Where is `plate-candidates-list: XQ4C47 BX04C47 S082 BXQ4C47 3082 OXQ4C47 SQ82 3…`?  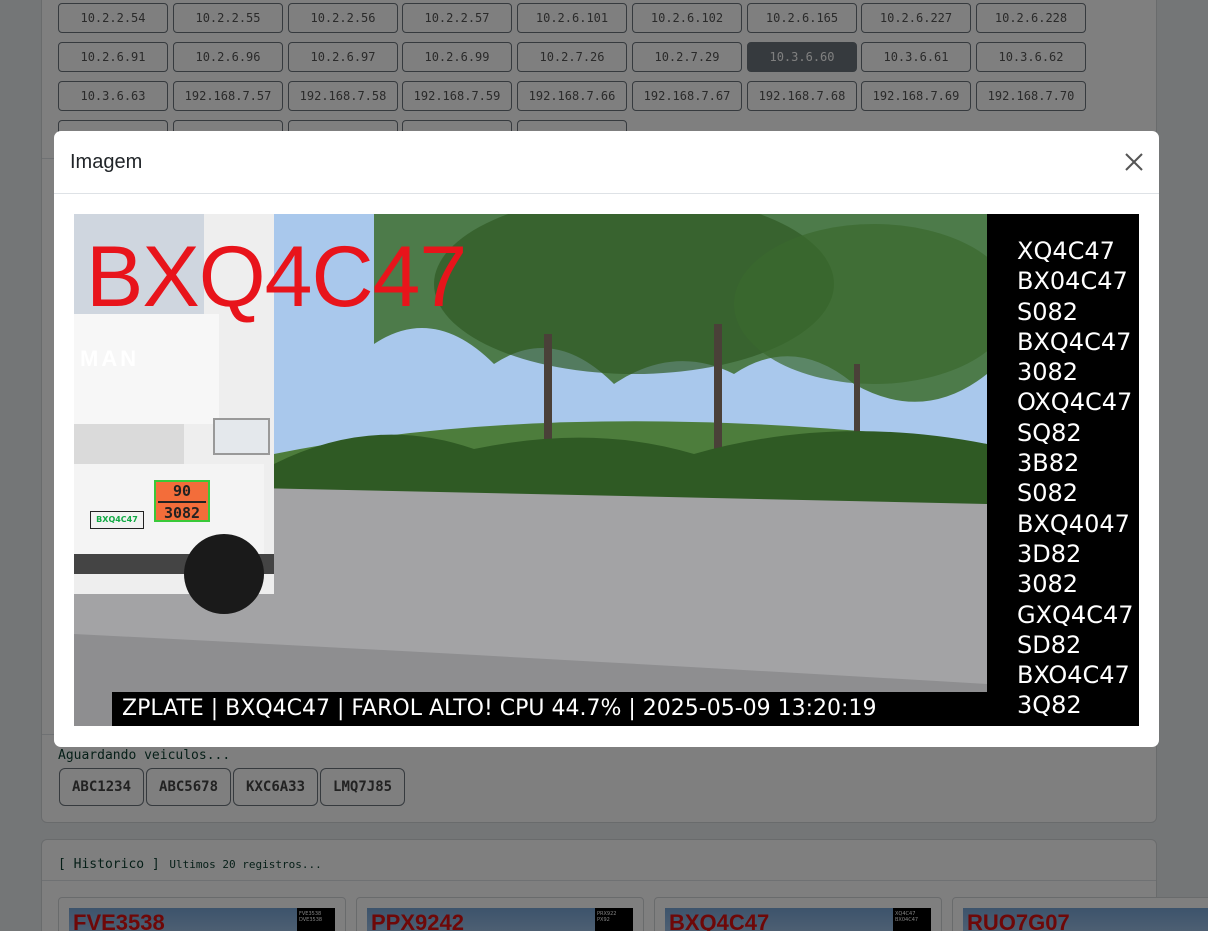 plate-candidates-list: XQ4C47 BX04C47 S082 BXQ4C47 3082 OXQ4C47 SQ82 3… is located at coordinates (1063, 470).